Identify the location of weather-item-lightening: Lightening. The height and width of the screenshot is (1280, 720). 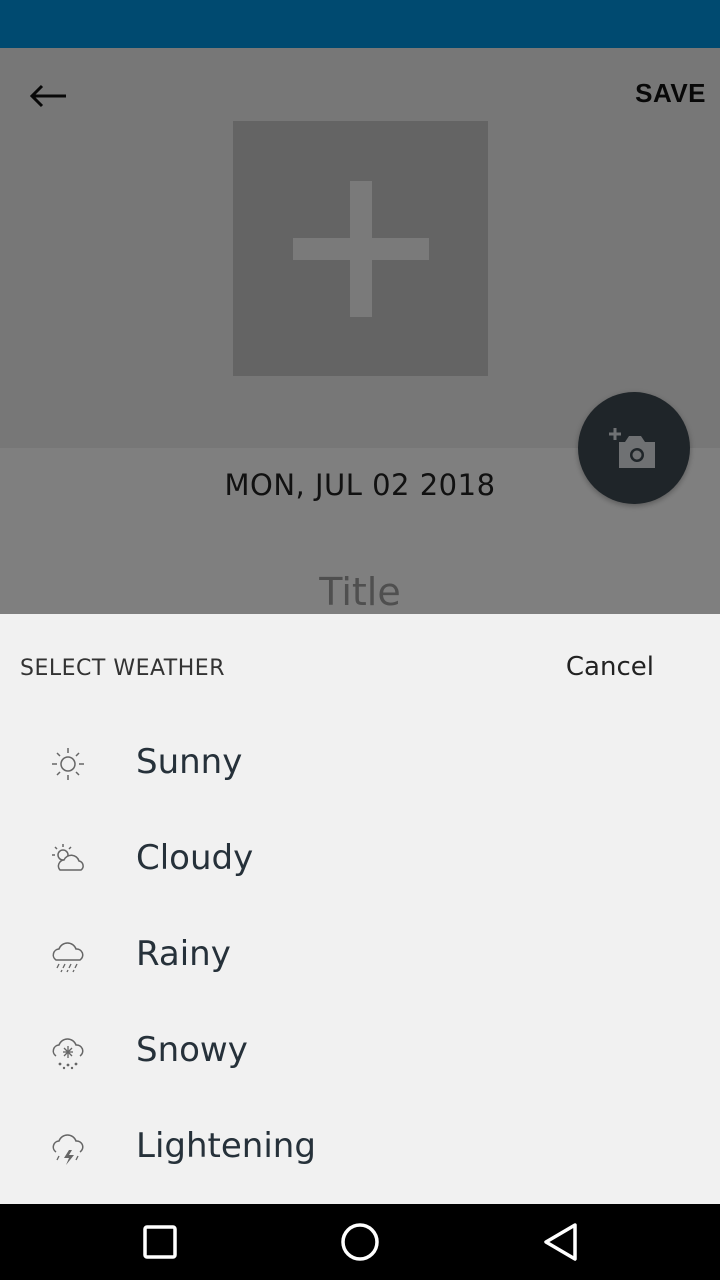
(360, 1146).